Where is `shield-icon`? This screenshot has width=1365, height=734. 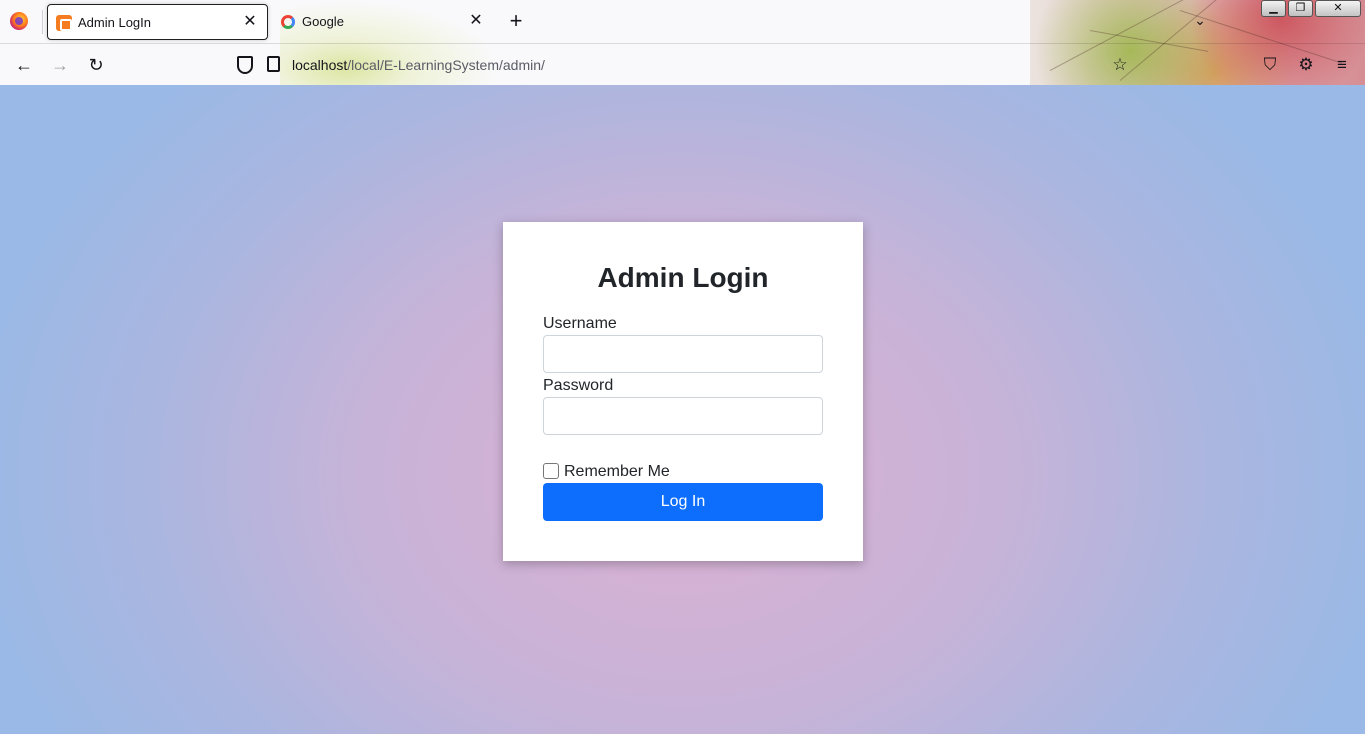 shield-icon is located at coordinates (245, 65).